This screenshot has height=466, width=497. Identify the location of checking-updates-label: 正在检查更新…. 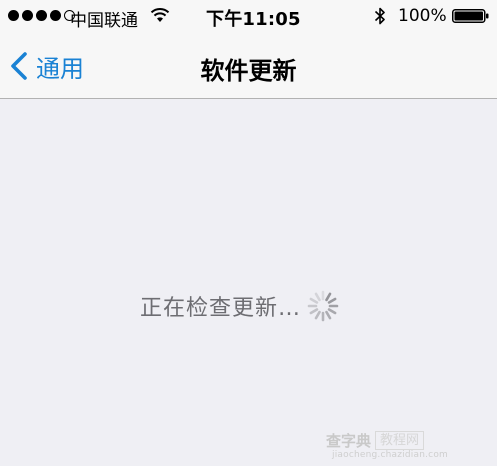
(221, 308).